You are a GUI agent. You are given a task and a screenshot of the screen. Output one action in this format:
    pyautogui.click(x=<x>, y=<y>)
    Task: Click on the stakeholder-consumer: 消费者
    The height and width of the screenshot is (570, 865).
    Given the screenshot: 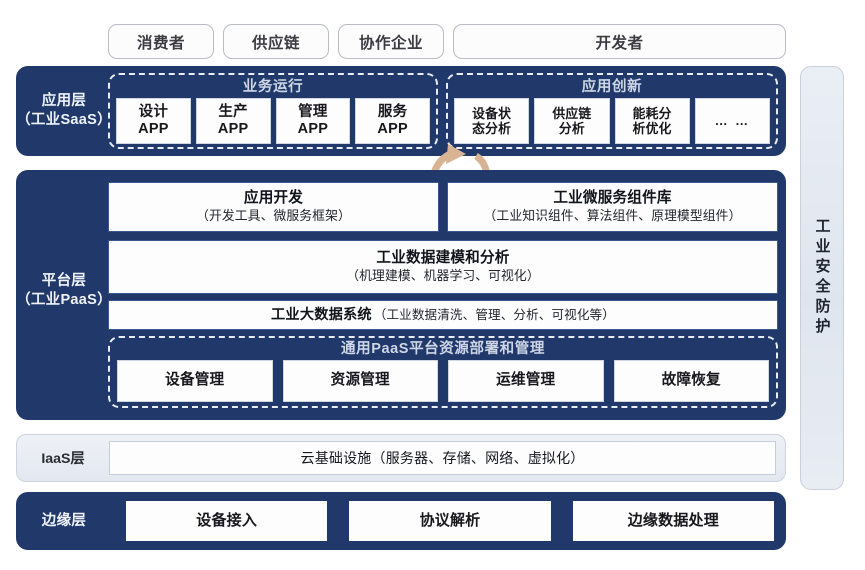 What is the action you would take?
    pyautogui.click(x=161, y=41)
    